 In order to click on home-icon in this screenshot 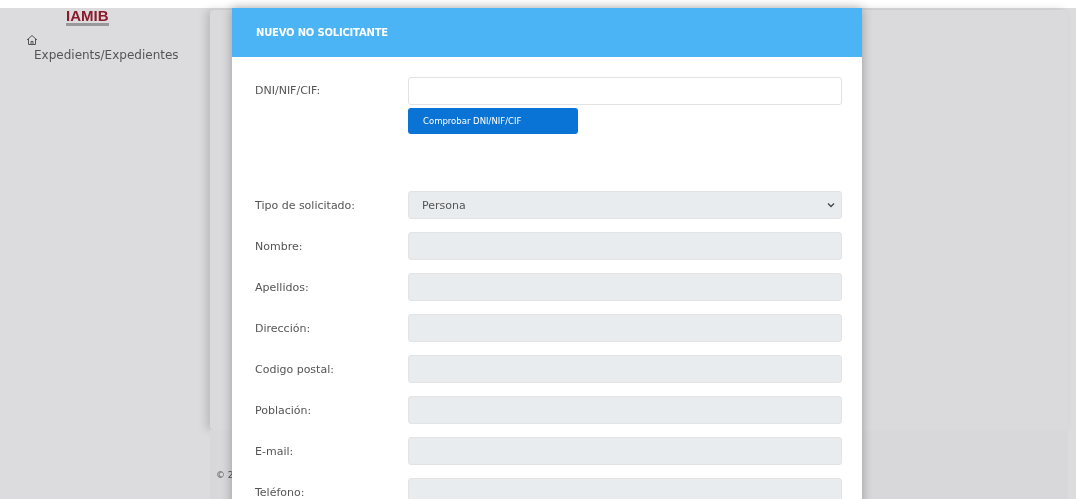, I will do `click(32, 40)`.